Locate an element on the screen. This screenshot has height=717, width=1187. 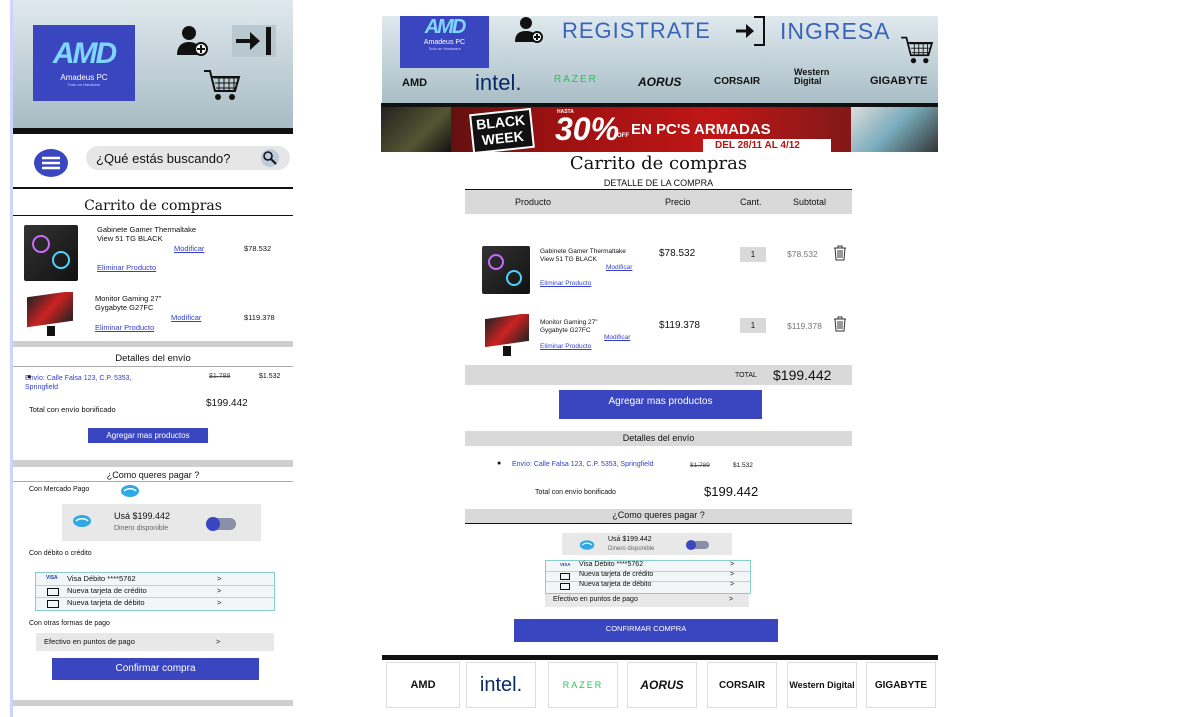
total-value: $199.442 is located at coordinates (227, 403).